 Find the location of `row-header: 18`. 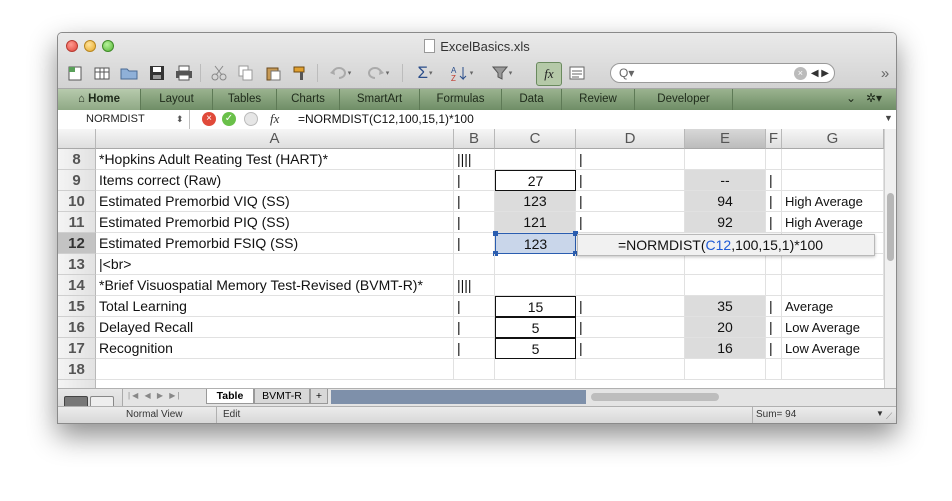

row-header: 18 is located at coordinates (77, 369).